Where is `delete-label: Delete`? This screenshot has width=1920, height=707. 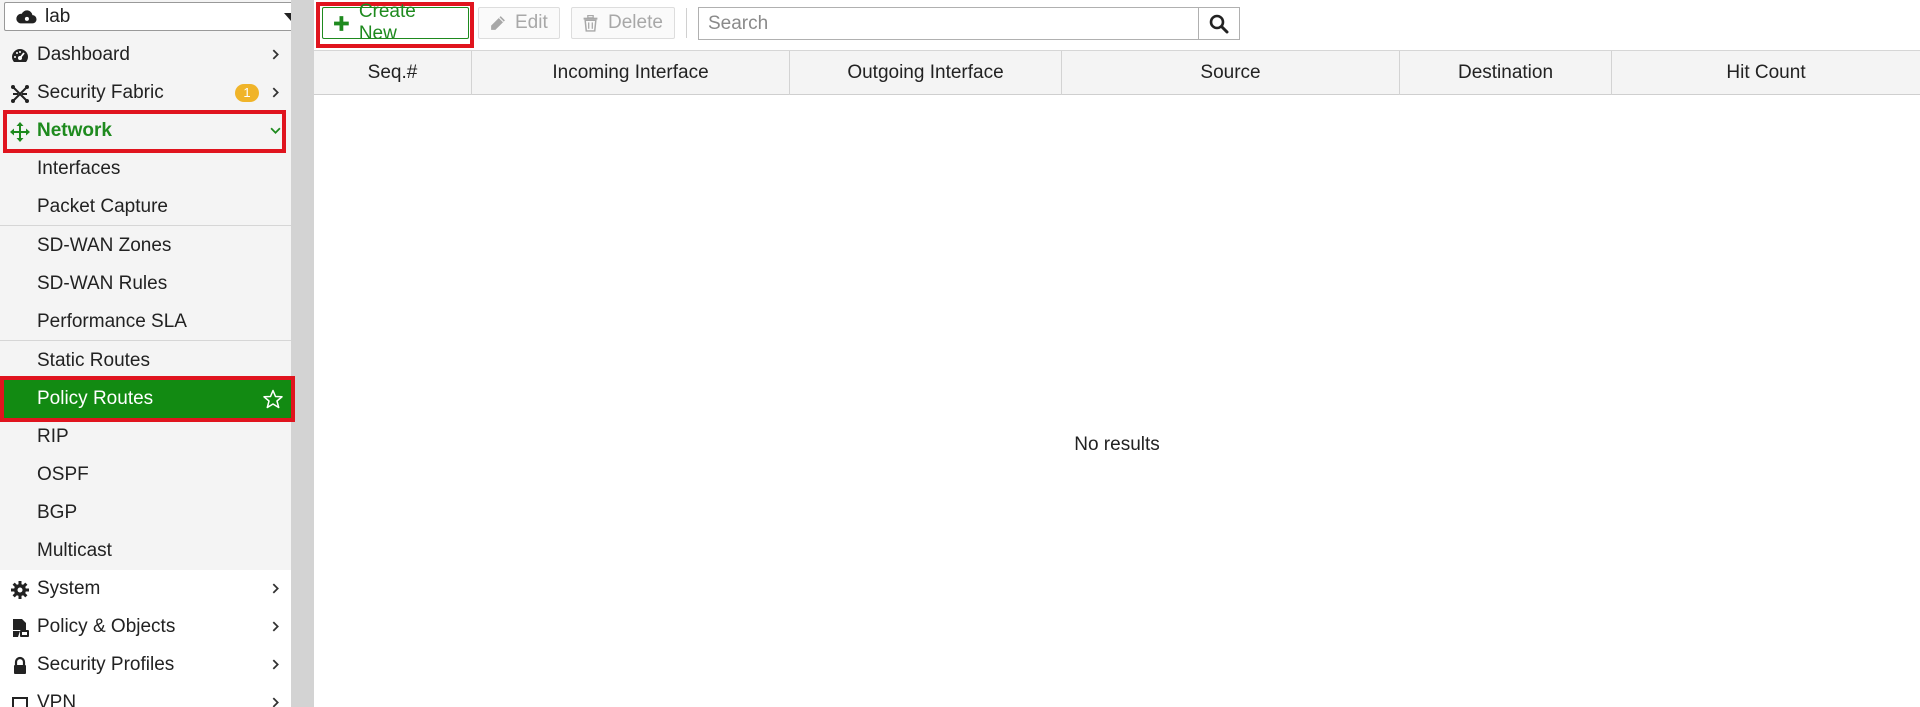
delete-label: Delete is located at coordinates (635, 22).